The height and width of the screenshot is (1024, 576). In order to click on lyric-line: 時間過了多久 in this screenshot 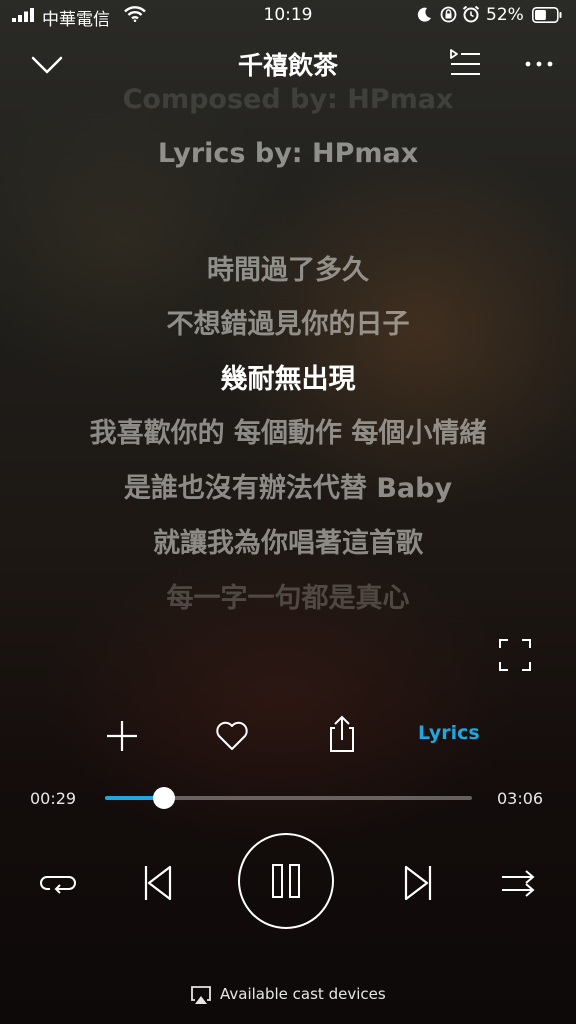, I will do `click(288, 270)`.